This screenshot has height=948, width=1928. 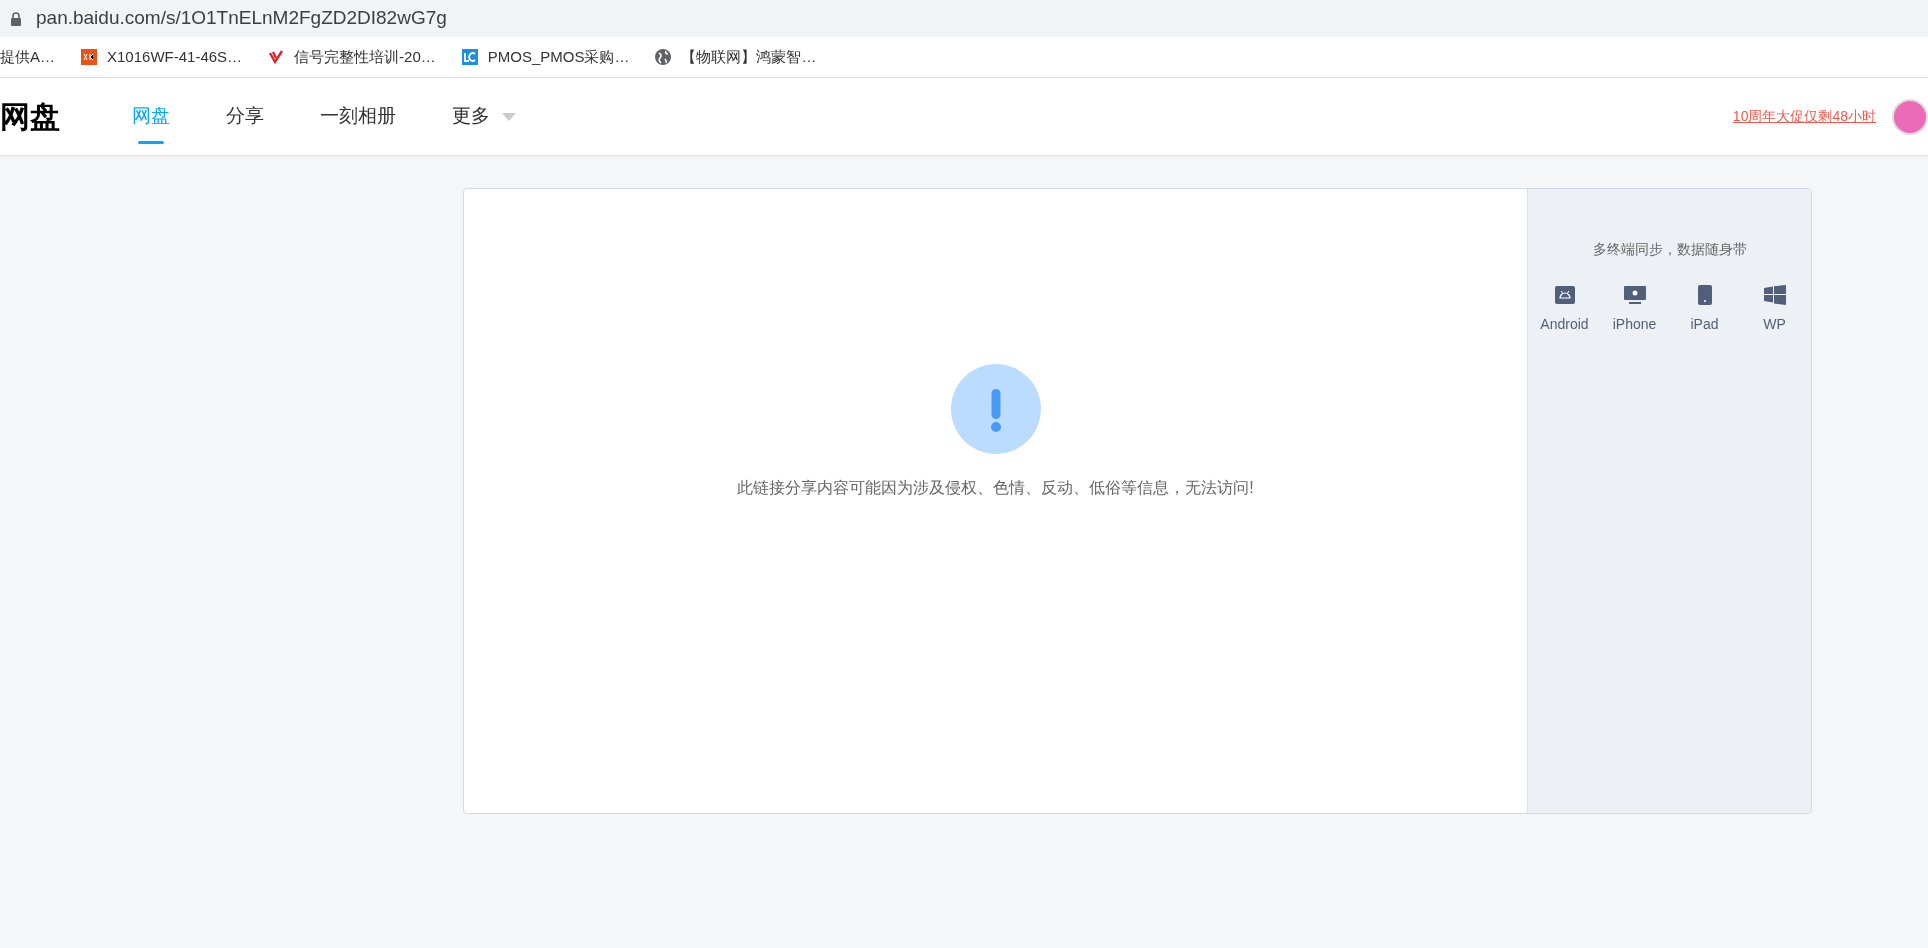 I want to click on globe-icon, so click(x=663, y=57).